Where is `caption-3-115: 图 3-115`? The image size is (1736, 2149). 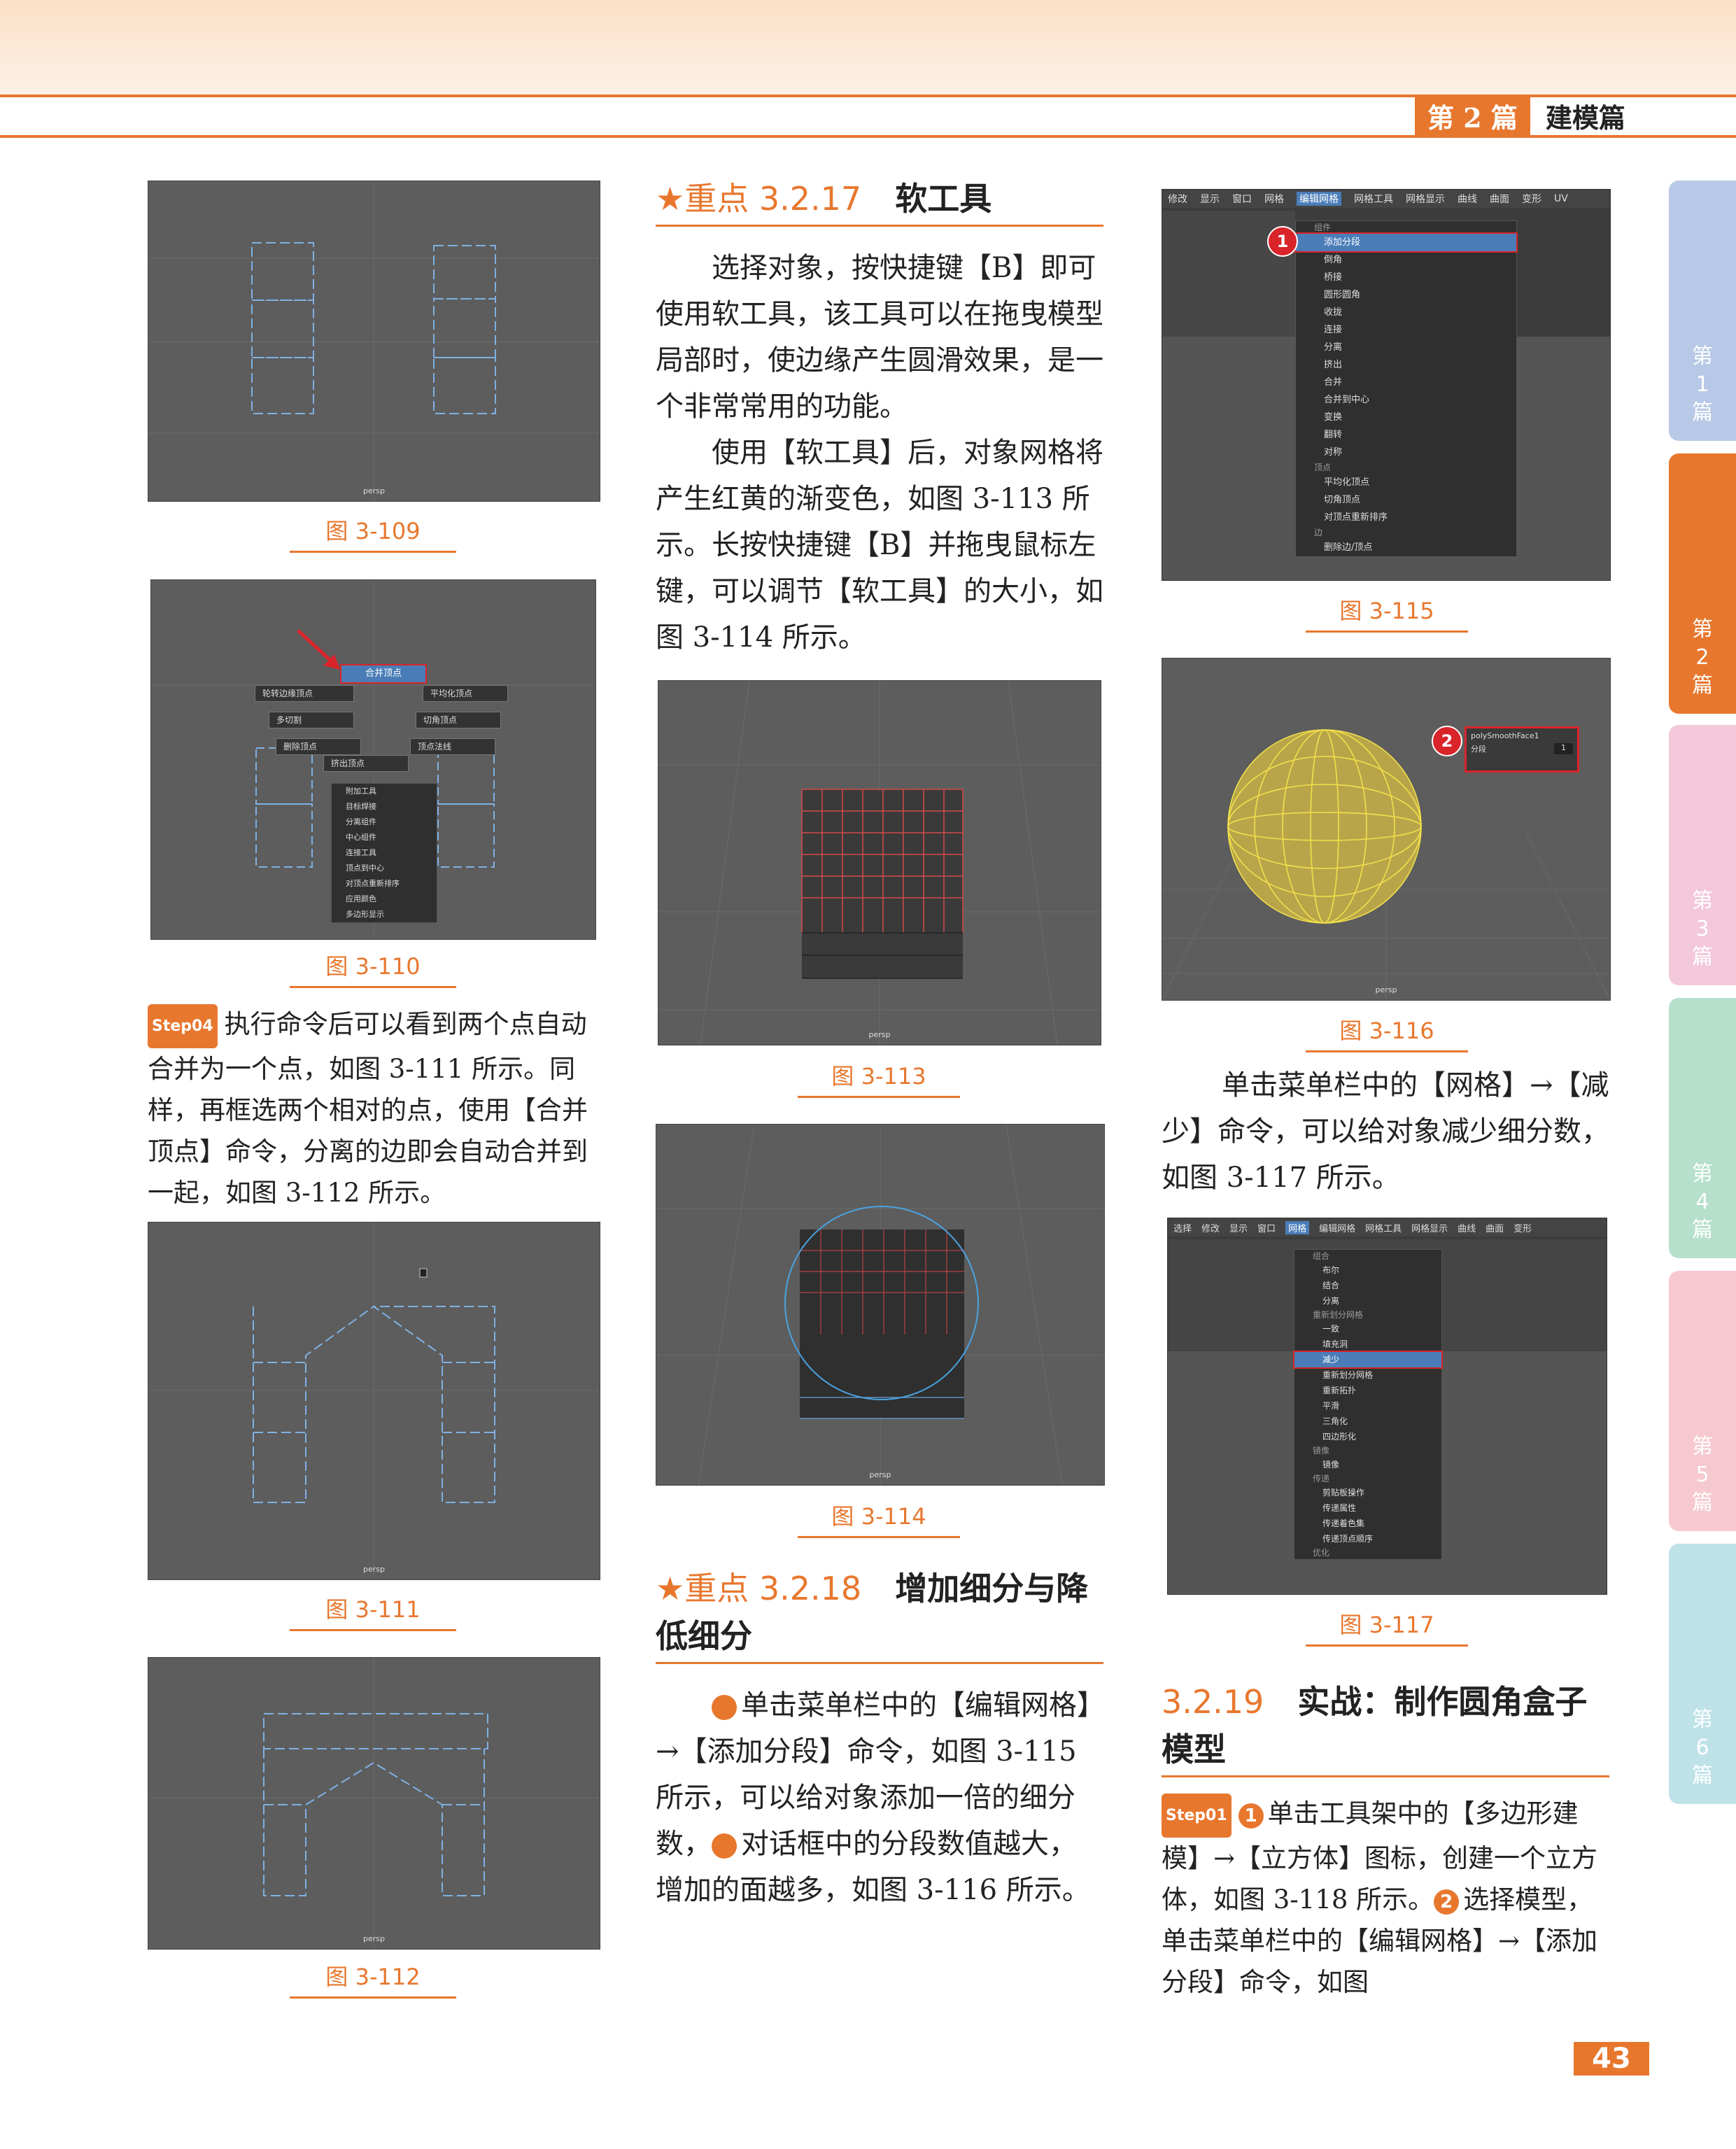
caption-3-115: 图 3-115 is located at coordinates (1387, 613).